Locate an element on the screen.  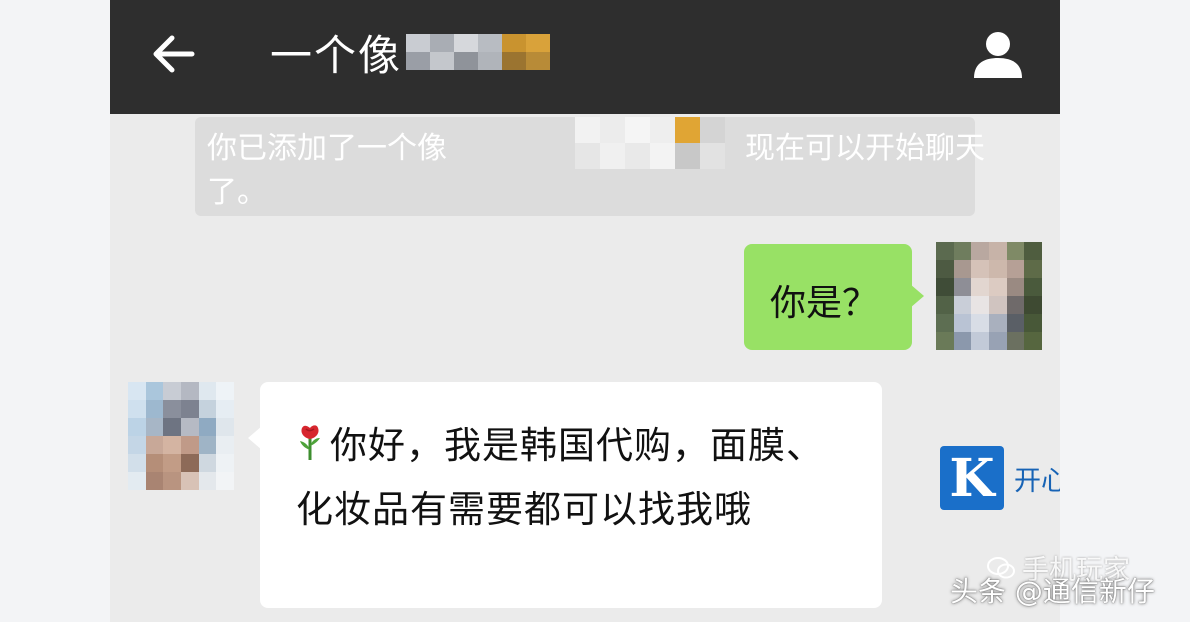
brand-watermark-text: 开心手机恢复大师 is located at coordinates (1037, 481).